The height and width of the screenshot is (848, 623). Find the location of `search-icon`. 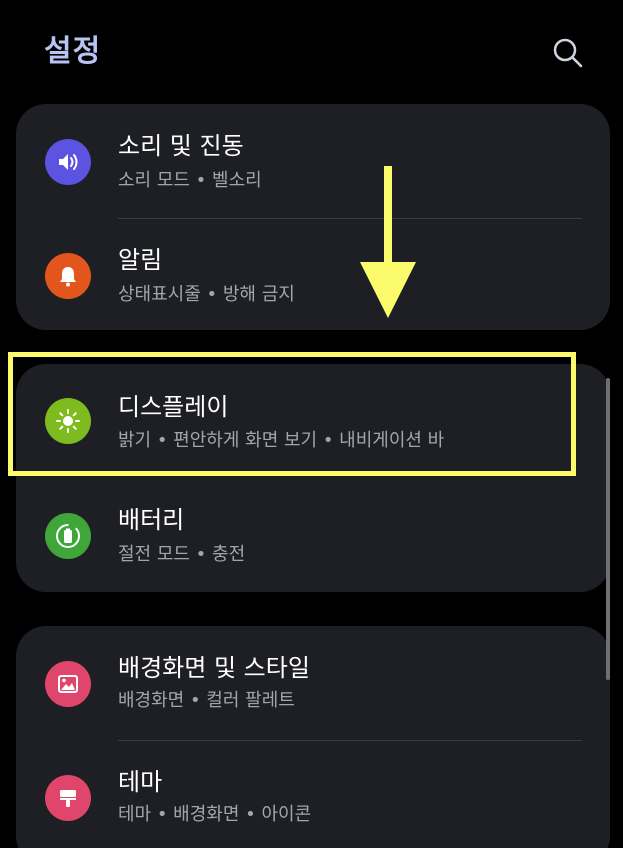

search-icon is located at coordinates (568, 53).